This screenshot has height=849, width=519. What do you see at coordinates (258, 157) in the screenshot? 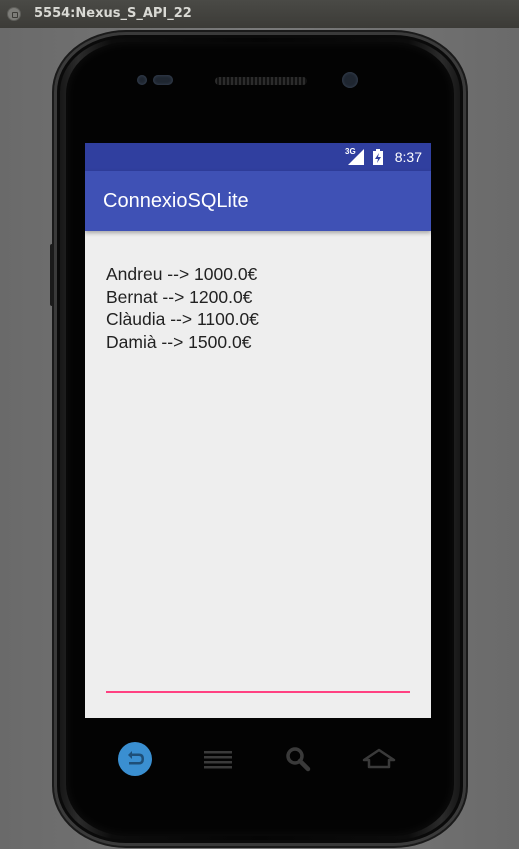
I see `status-bar: 3G 8:37` at bounding box center [258, 157].